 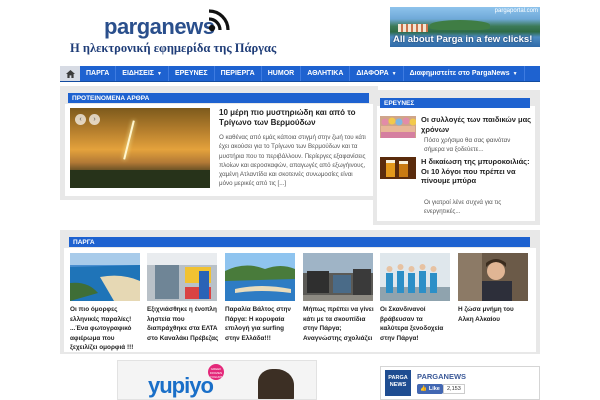 I want to click on beer-photo, so click(x=398, y=168).